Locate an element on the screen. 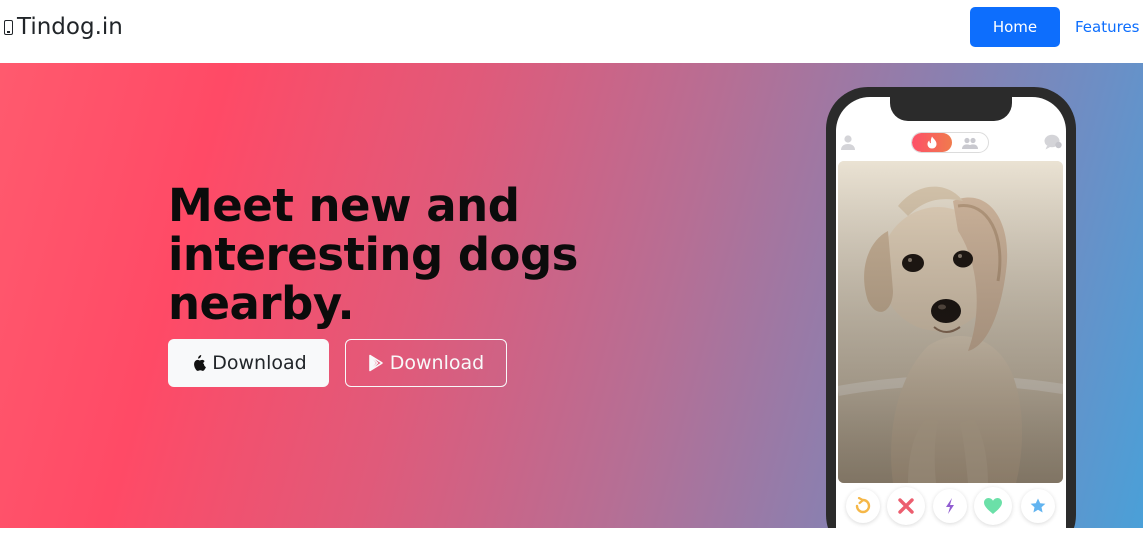 This screenshot has height=534, width=1143. navbar: Tindog.in Home Features is located at coordinates (571, 31).